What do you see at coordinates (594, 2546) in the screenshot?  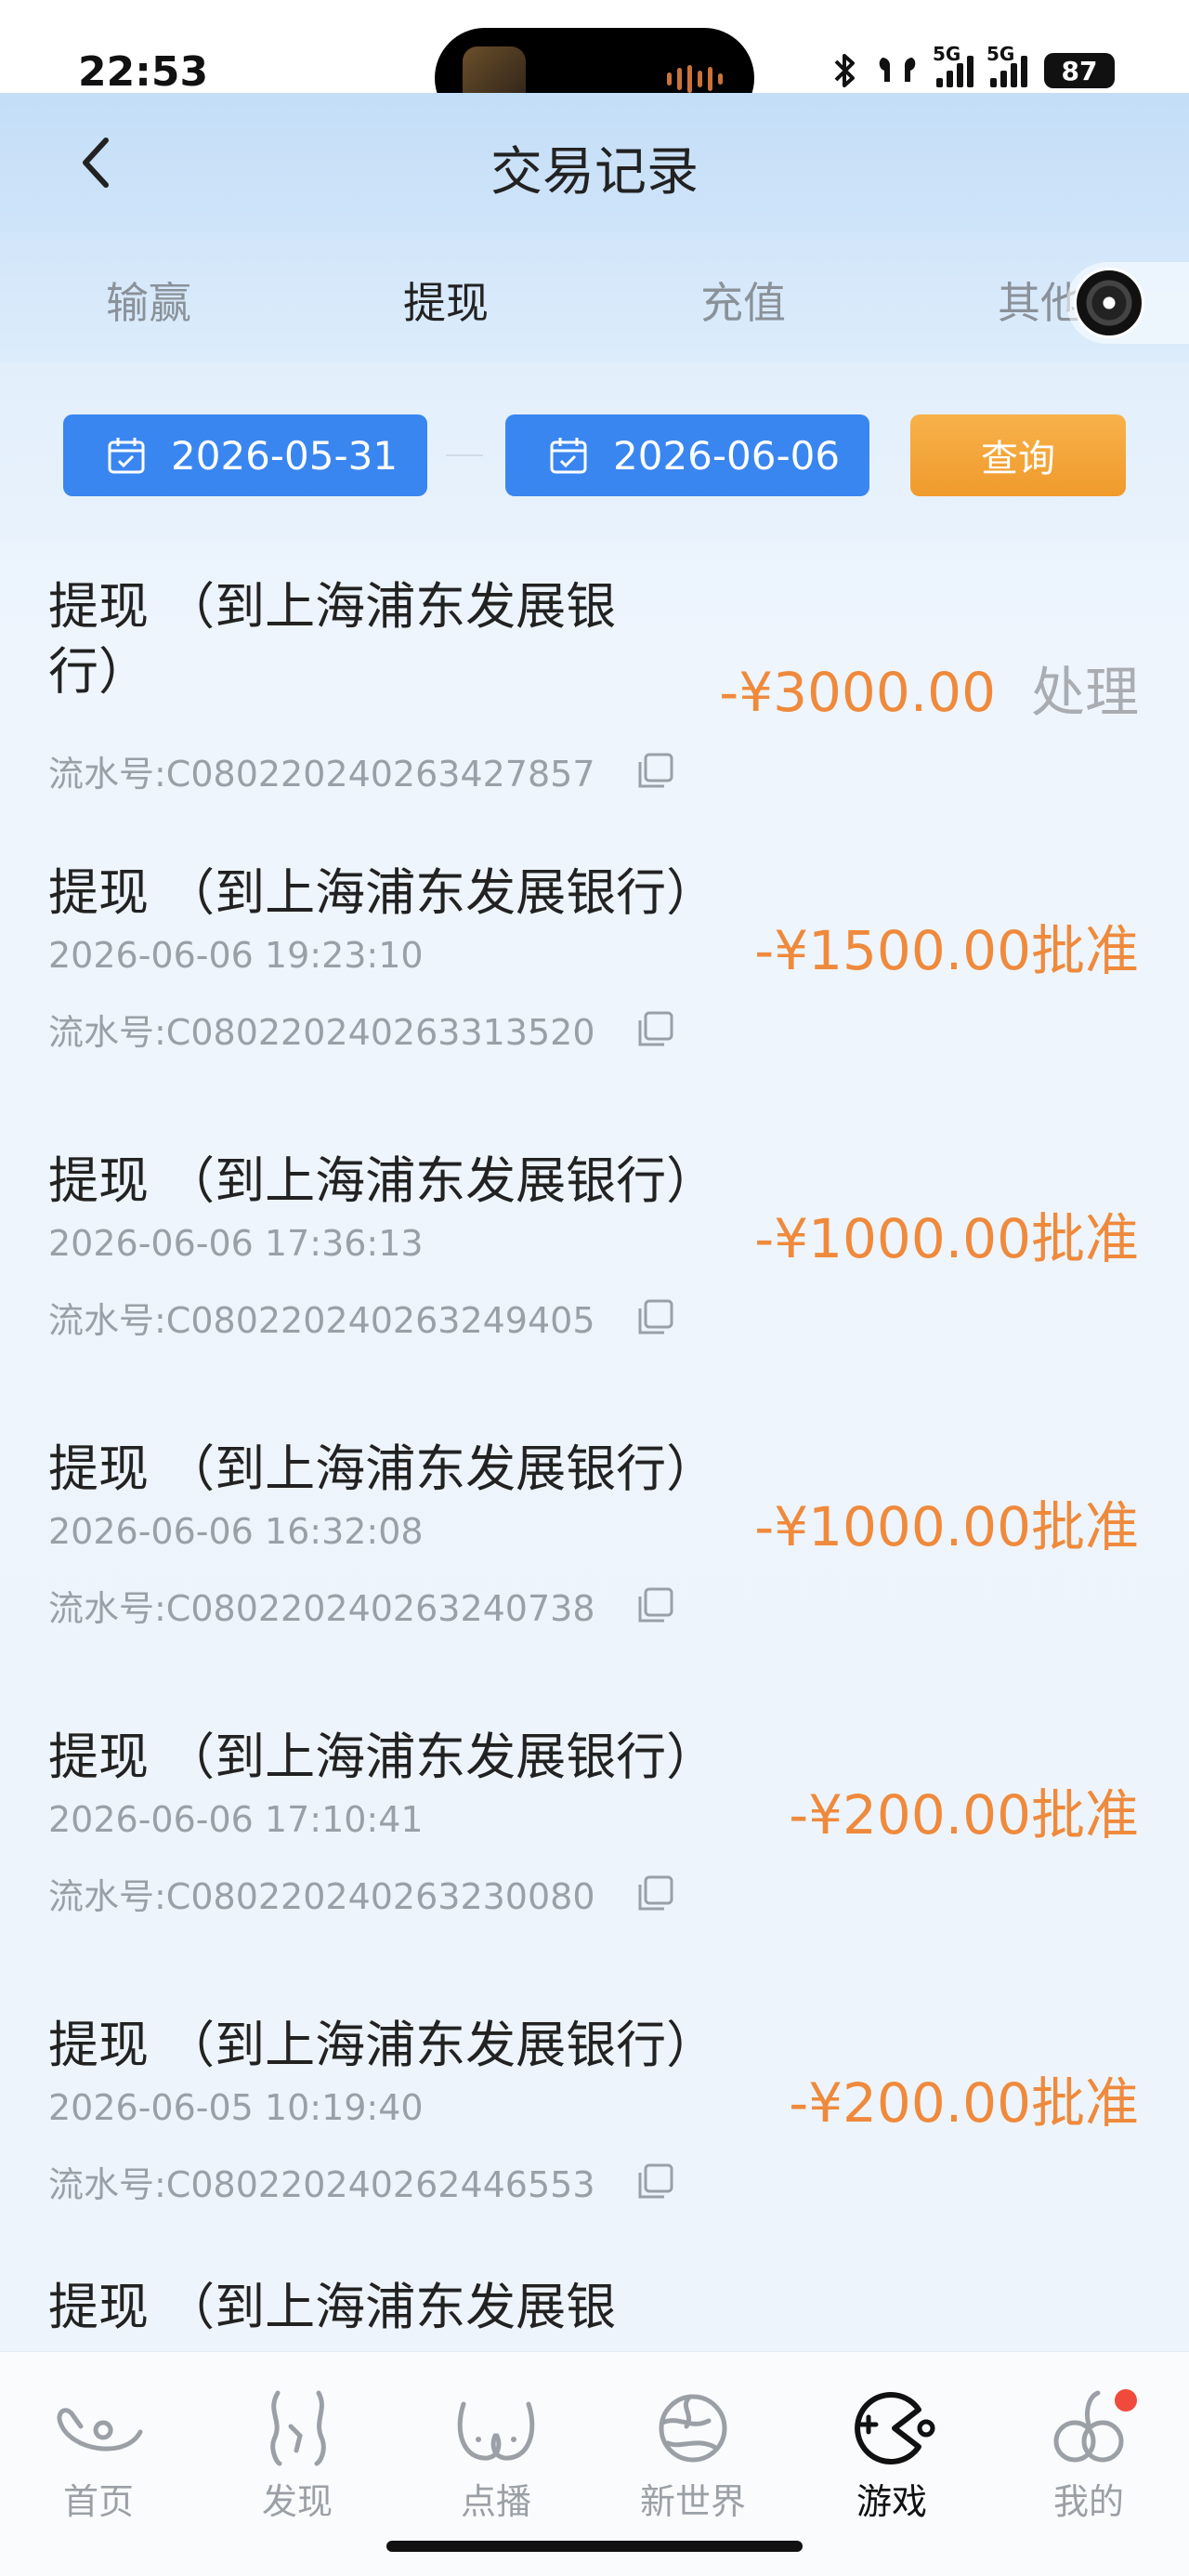 I see `home-indicator` at bounding box center [594, 2546].